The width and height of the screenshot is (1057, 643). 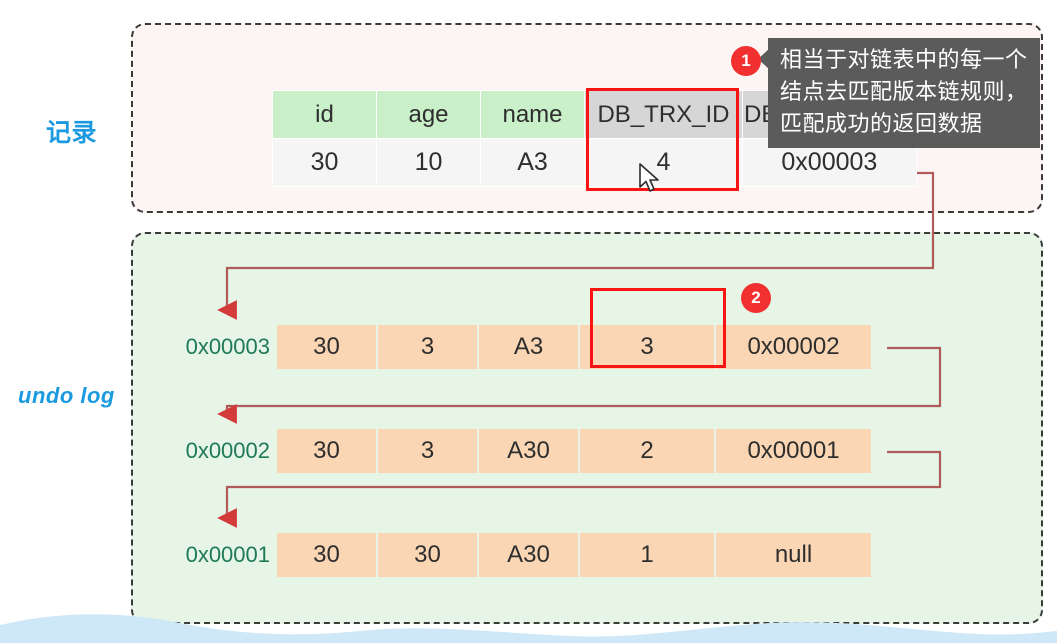 What do you see at coordinates (428, 114) in the screenshot?
I see `record-header-age: age` at bounding box center [428, 114].